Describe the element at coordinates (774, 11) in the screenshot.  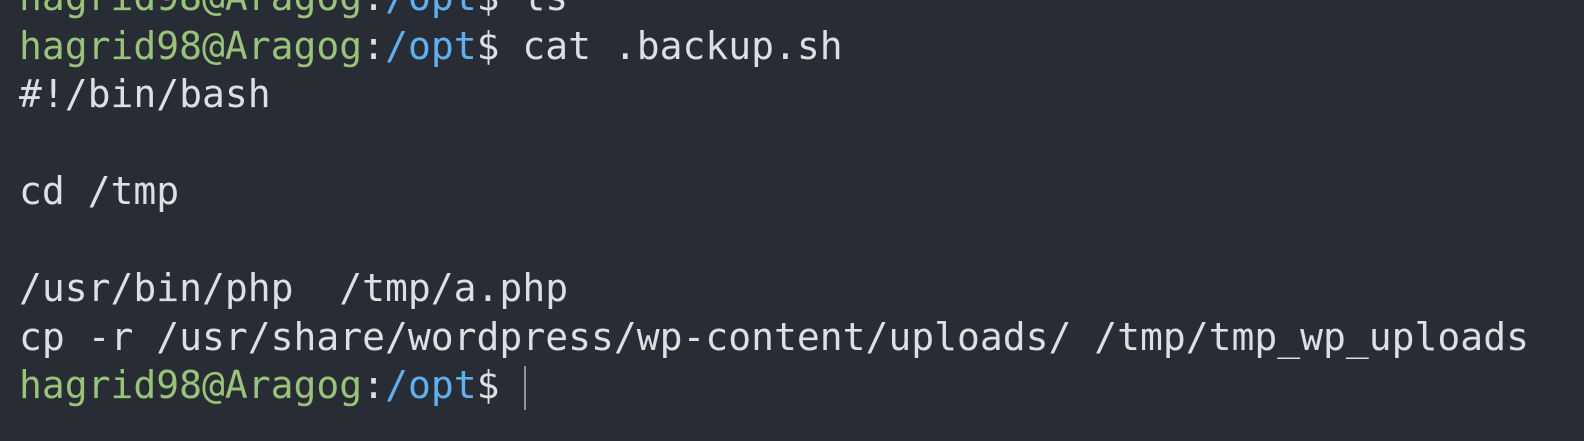
I see `prompt-line-ls: hagrid98@Aragog:/opt$ ls` at that location.